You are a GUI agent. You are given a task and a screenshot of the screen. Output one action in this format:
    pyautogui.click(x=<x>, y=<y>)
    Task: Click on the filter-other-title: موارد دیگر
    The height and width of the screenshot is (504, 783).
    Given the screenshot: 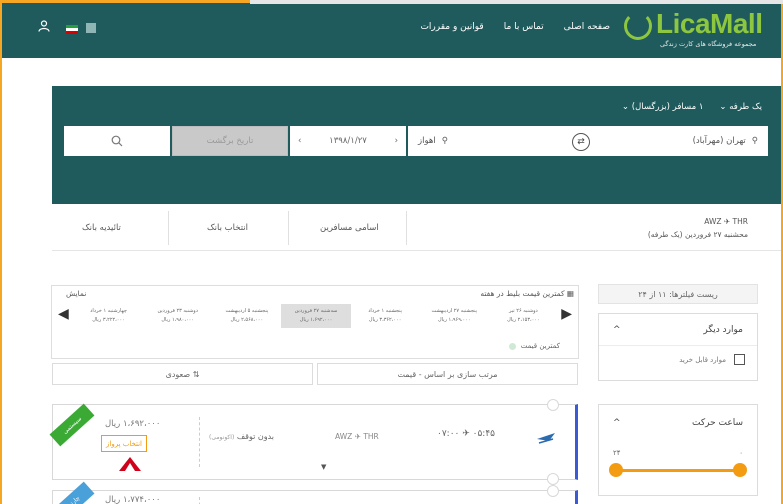 What is the action you would take?
    pyautogui.click(x=723, y=329)
    